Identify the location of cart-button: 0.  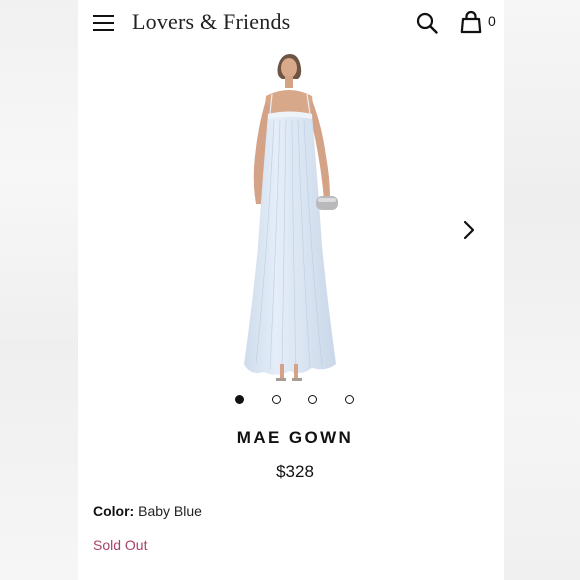
(480, 23).